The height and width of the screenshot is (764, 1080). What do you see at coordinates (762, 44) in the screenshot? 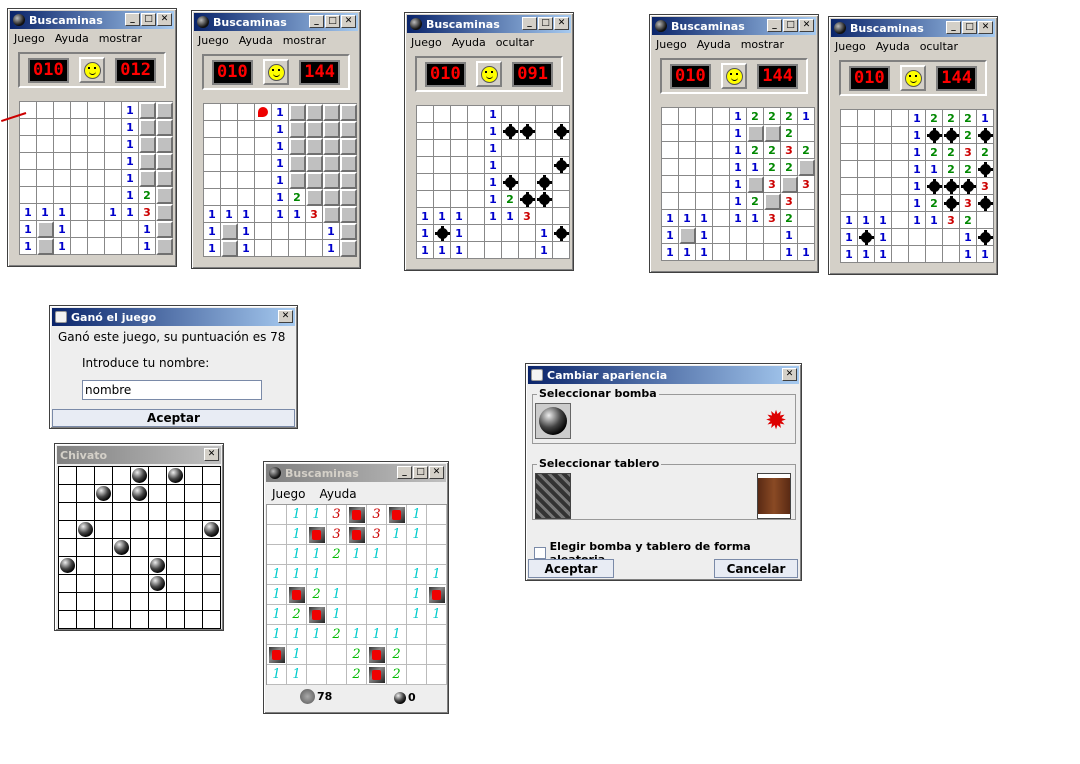
I see `menu-mostrar: mostrar` at bounding box center [762, 44].